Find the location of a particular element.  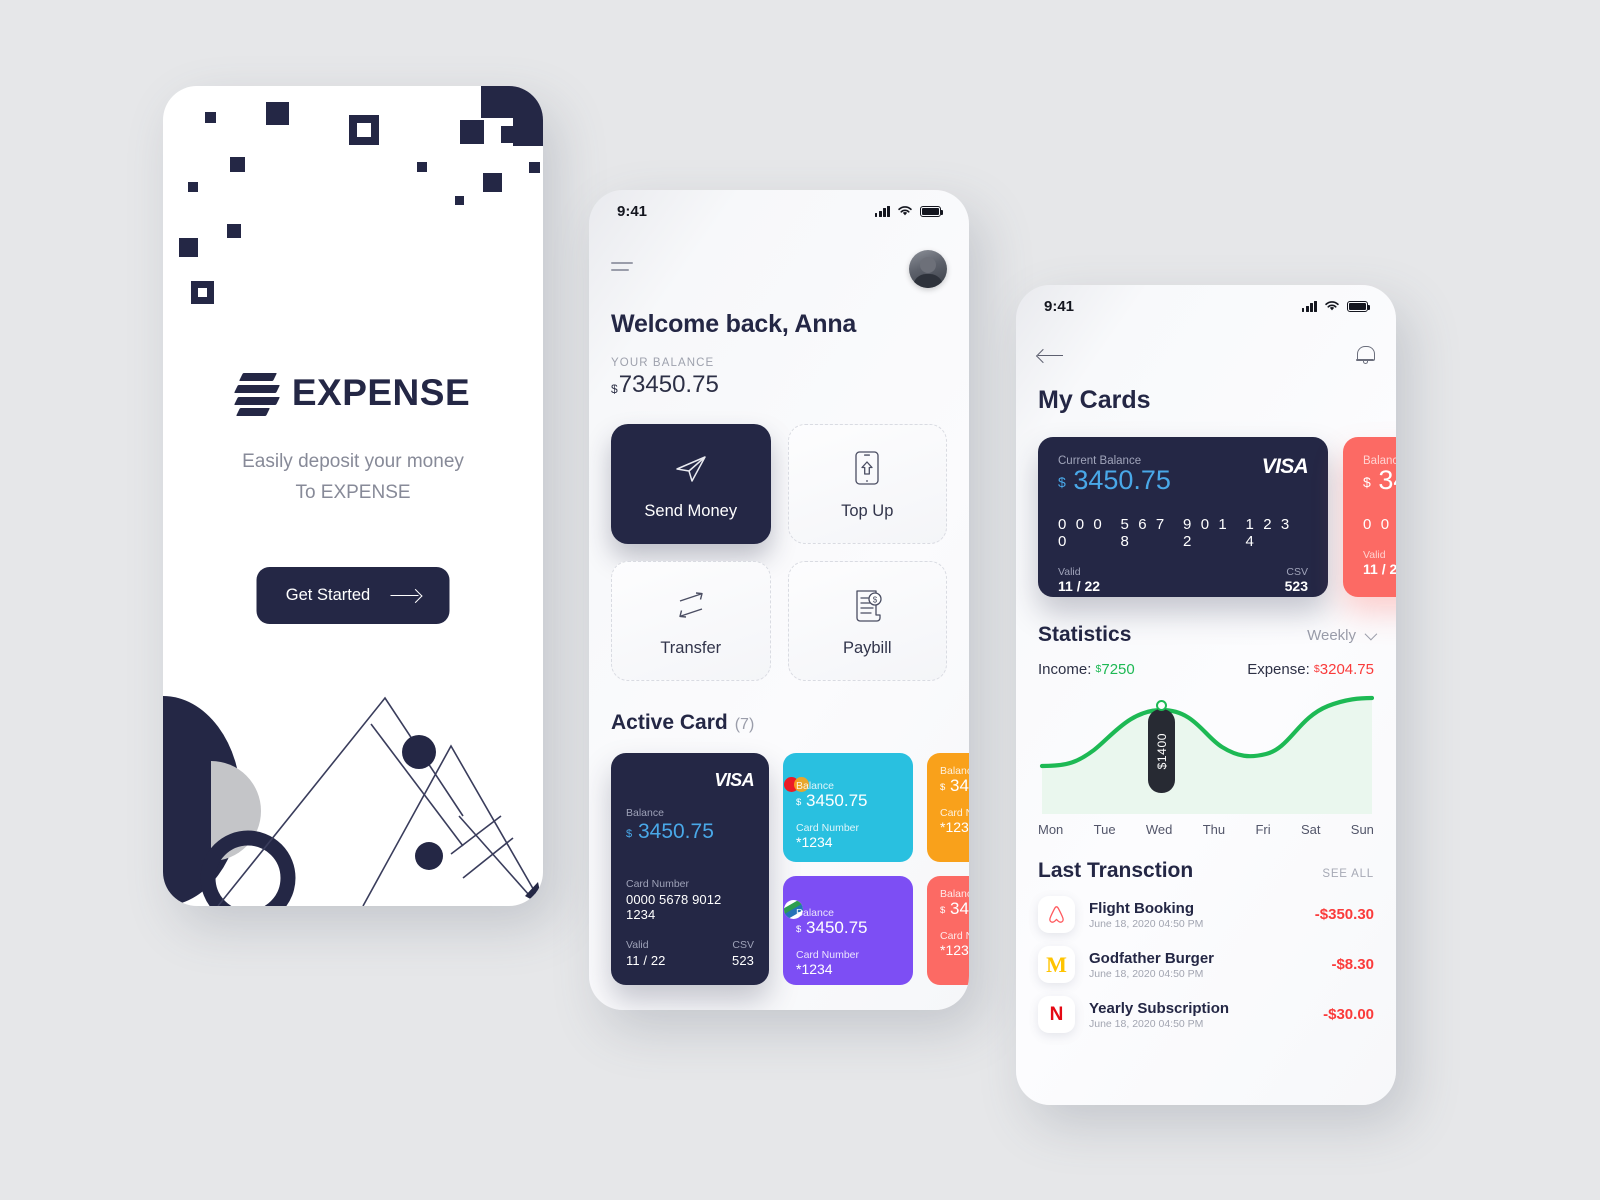

page-title: My Cards is located at coordinates (1094, 400).